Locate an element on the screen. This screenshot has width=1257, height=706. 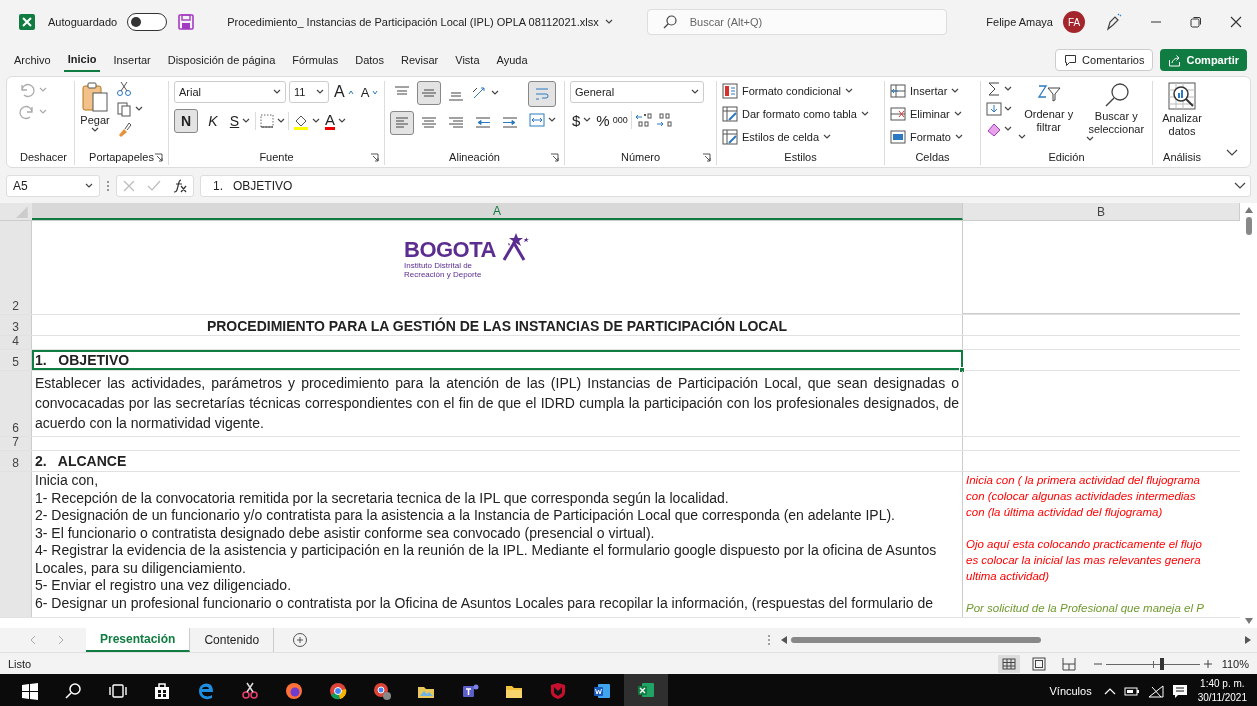
list-text: 3- El funcionario o contratista designado debe asistir conforme sea convocado (presencial o virtual). is located at coordinates (345, 533).